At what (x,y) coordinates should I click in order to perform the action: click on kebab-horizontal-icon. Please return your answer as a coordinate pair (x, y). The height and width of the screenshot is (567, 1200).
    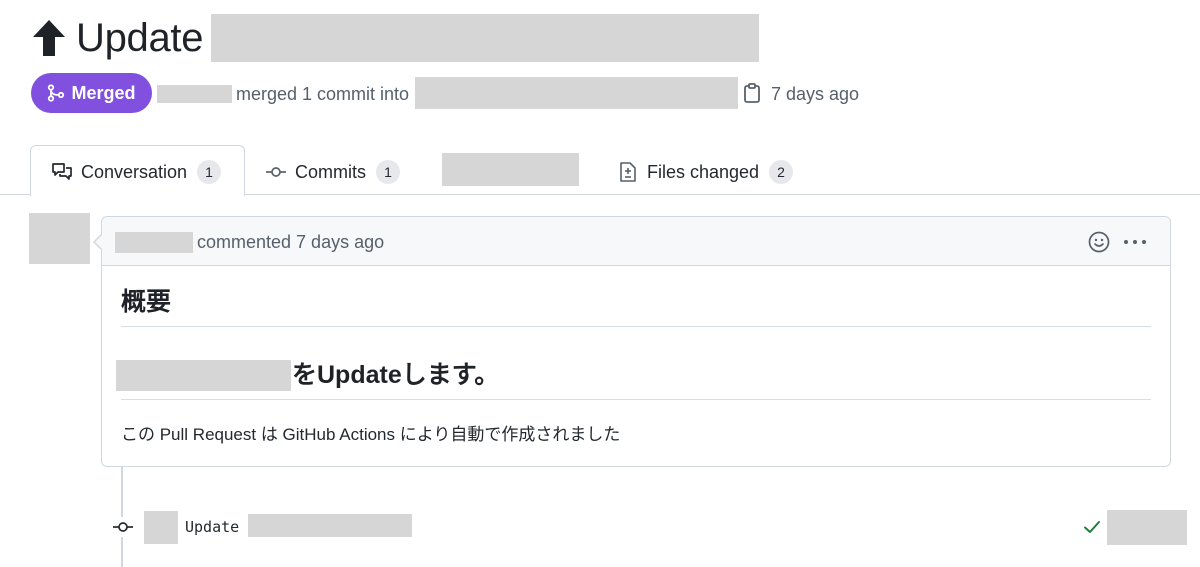
    Looking at the image, I should click on (1135, 242).